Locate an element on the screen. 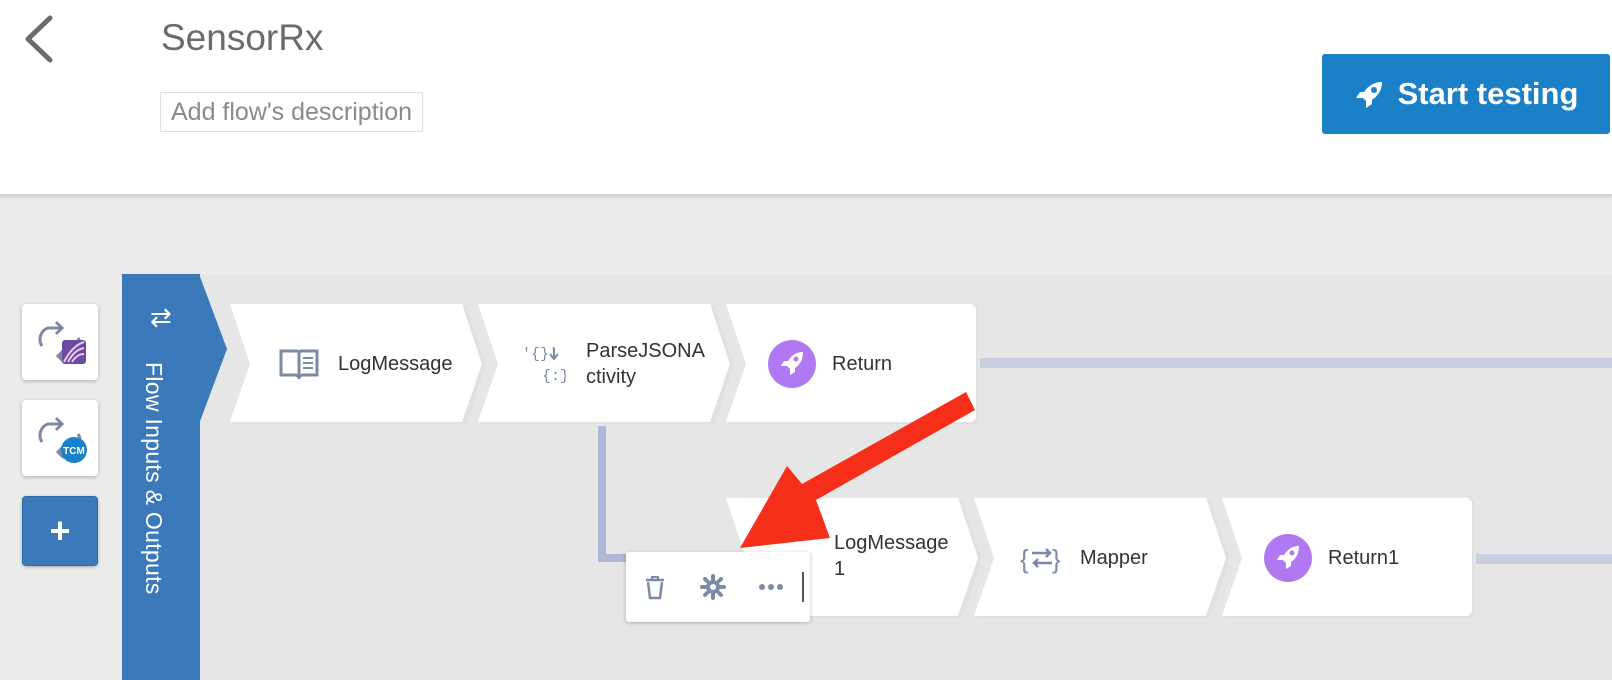 Image resolution: width=1612 pixels, height=680 pixels. branch-settings-button is located at coordinates (713, 587).